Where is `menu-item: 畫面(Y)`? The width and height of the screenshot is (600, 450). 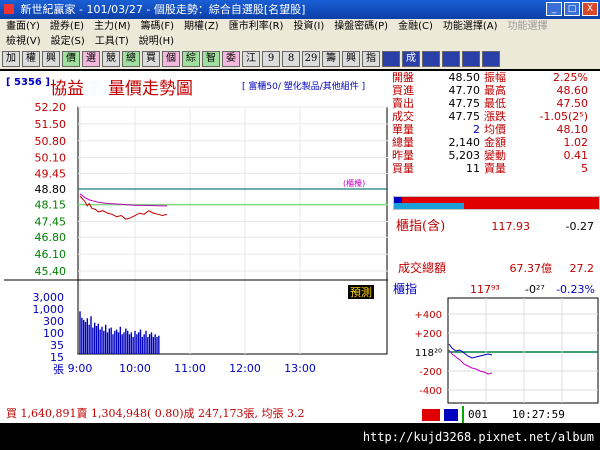 menu-item: 畫面(Y) is located at coordinates (23, 26).